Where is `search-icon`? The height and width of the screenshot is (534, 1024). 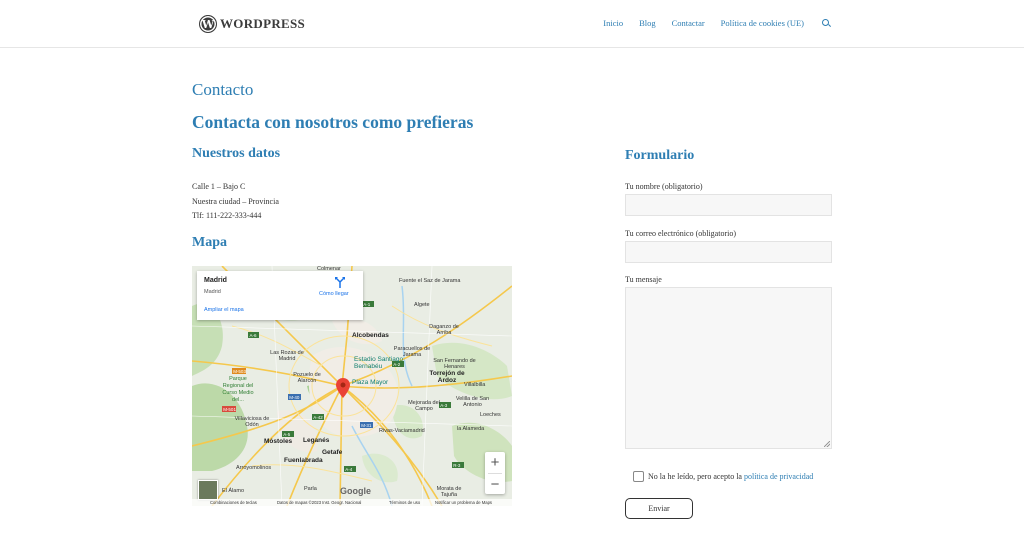
search-icon is located at coordinates (826, 23).